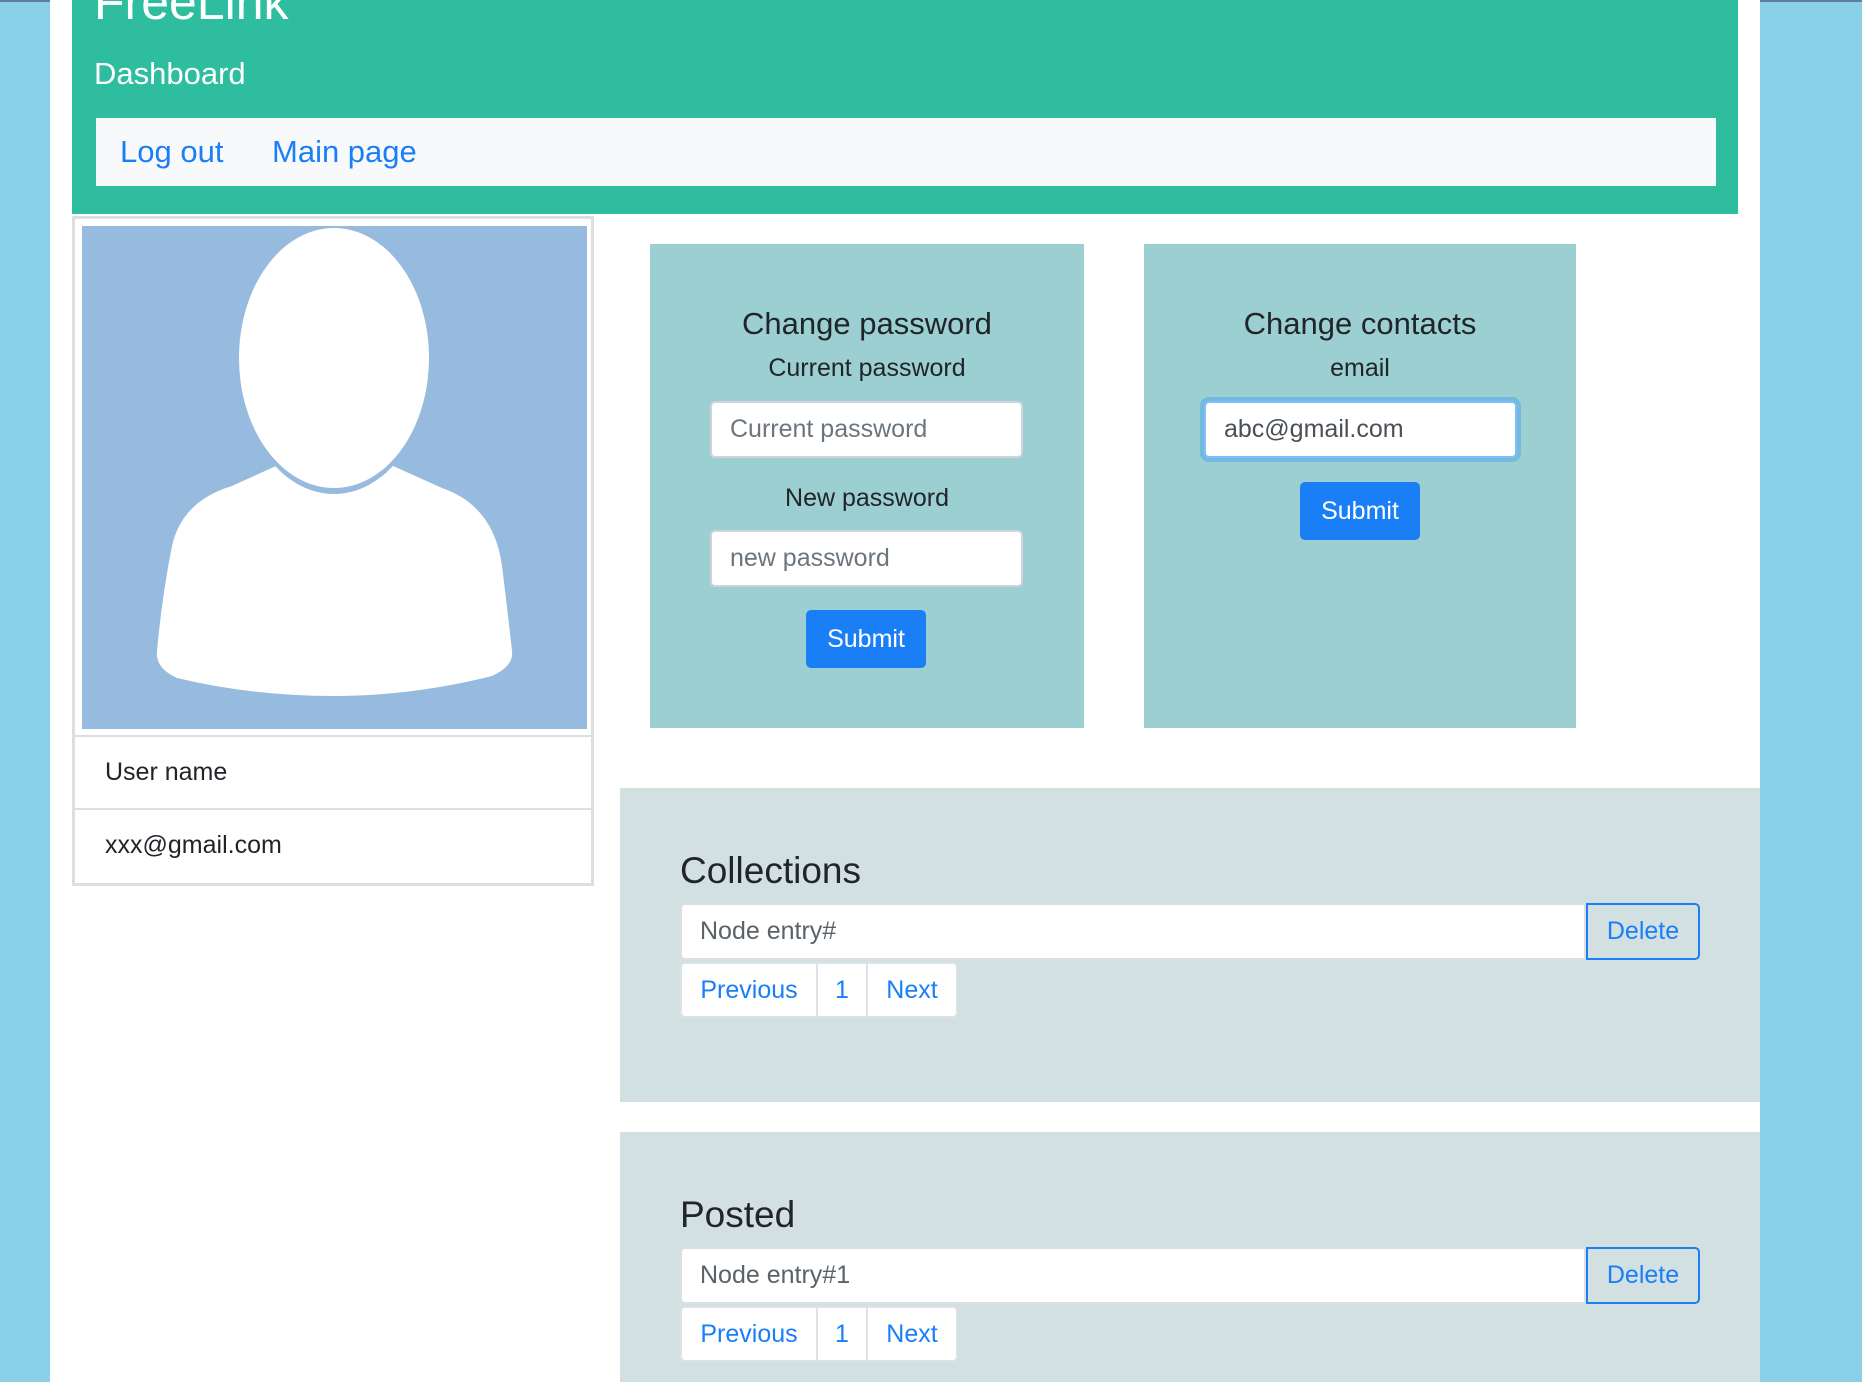 The height and width of the screenshot is (1382, 1862). What do you see at coordinates (905, 107) in the screenshot?
I see `header: FreeLink Dashboard Log out Main page` at bounding box center [905, 107].